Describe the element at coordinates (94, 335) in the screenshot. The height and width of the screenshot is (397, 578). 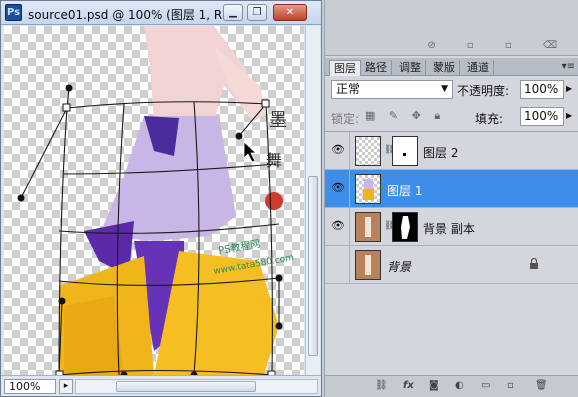
I see `yellow-pants-shadow` at that location.